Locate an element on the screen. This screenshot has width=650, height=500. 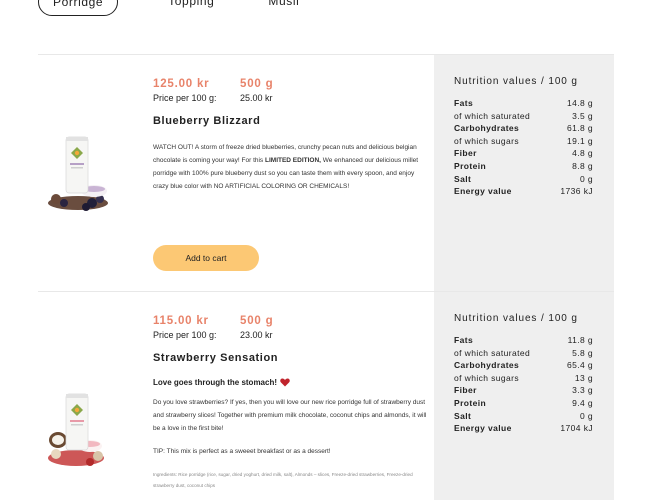
tagline-text: Love goes through the stomach! is located at coordinates (215, 382).